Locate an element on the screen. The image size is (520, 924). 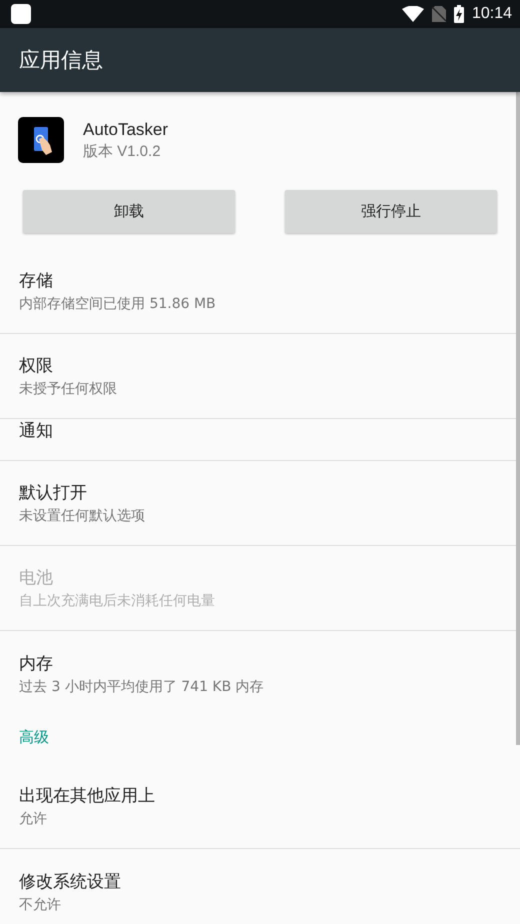
app-icon is located at coordinates (41, 140).